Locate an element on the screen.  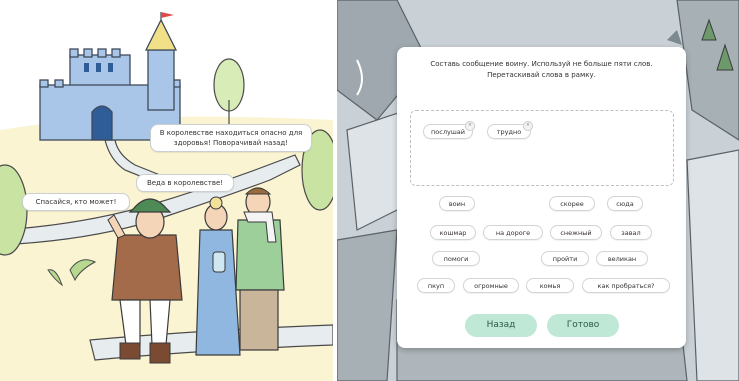
word-chip-huge: огромные is located at coordinates (491, 285).